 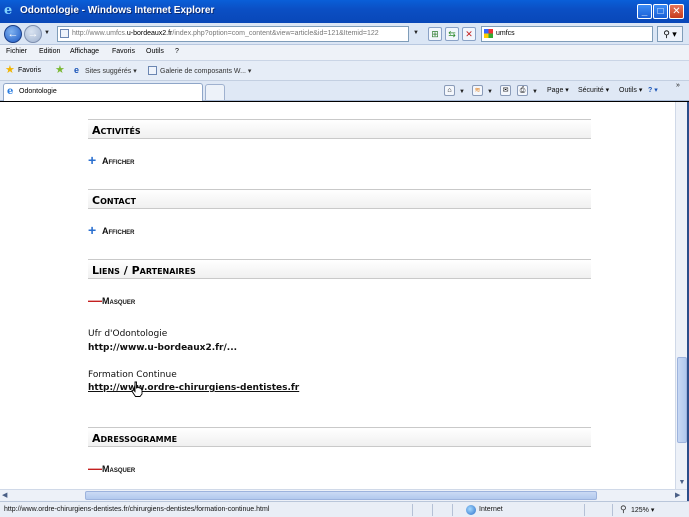 I want to click on section-title-liens: Liens / Partenaires, so click(x=144, y=270).